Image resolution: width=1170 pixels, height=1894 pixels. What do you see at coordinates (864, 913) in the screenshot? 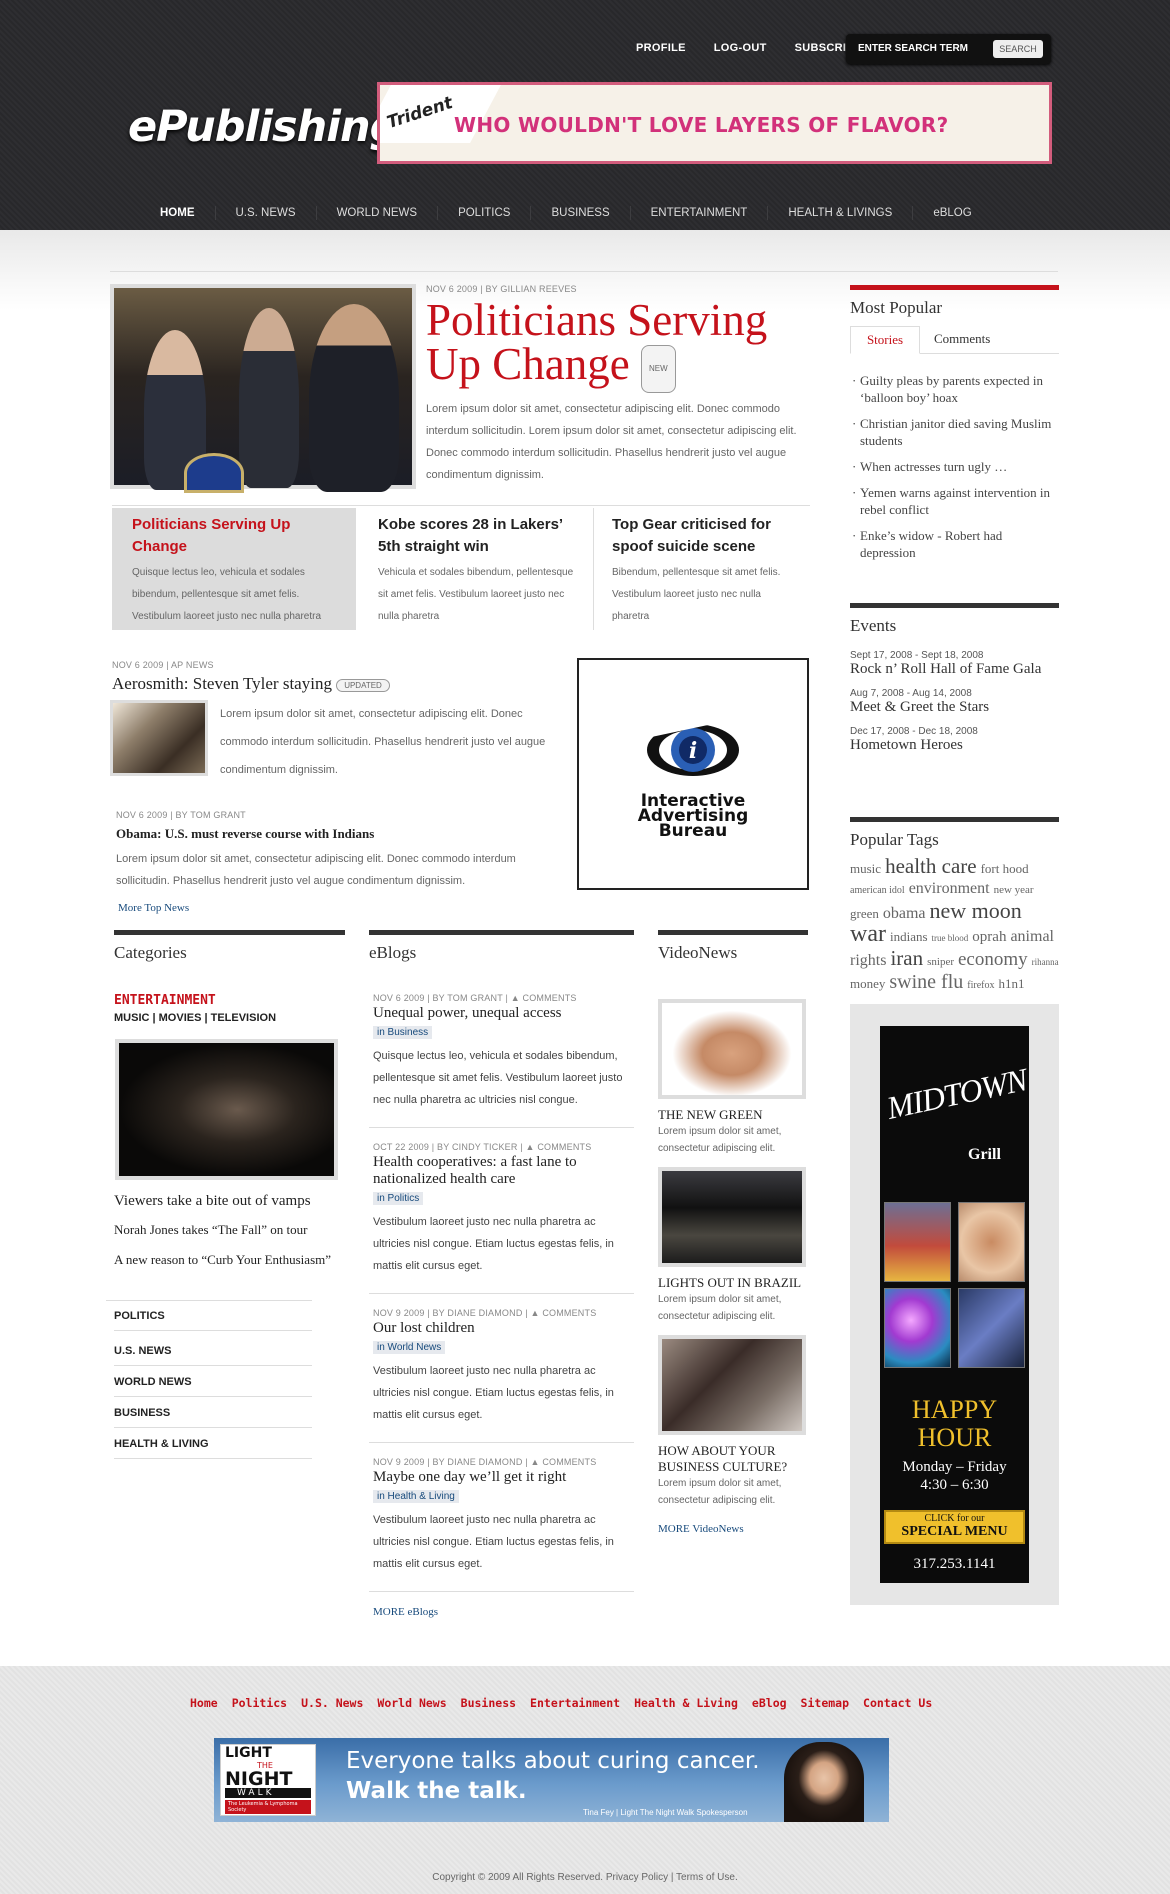
I see `tag-link: green` at bounding box center [864, 913].